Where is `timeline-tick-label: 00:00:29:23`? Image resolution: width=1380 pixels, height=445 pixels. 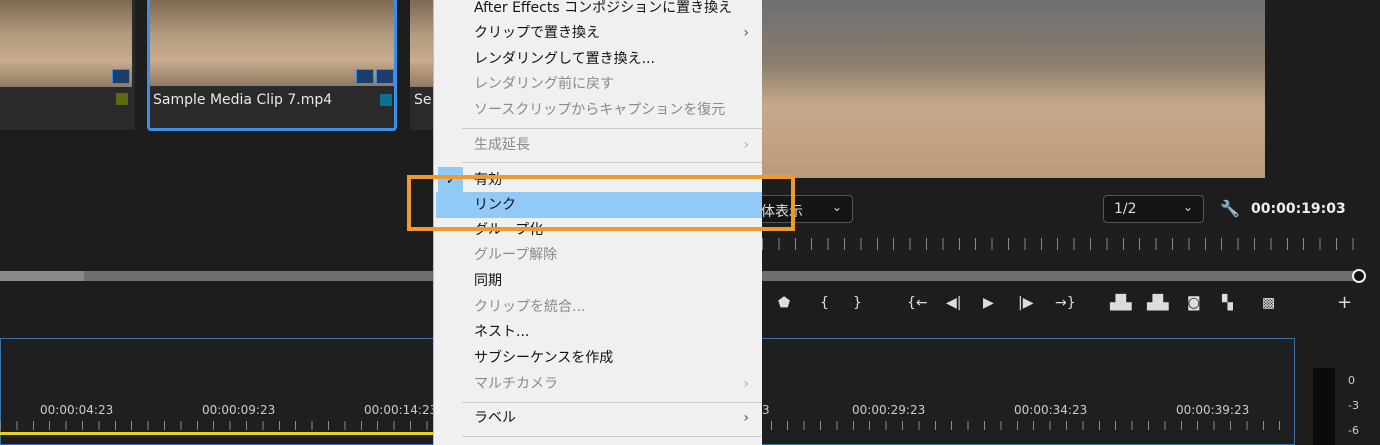
timeline-tick-label: 00:00:29:23 is located at coordinates (889, 410).